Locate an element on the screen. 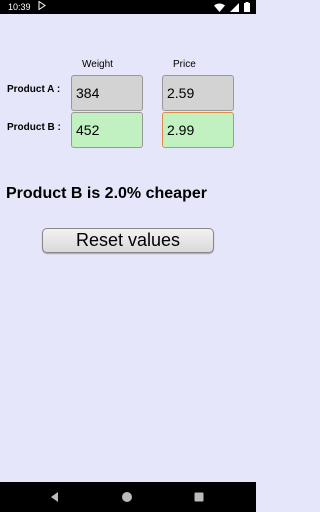 This screenshot has height=512, width=320. product-a-label: Product A : is located at coordinates (34, 89).